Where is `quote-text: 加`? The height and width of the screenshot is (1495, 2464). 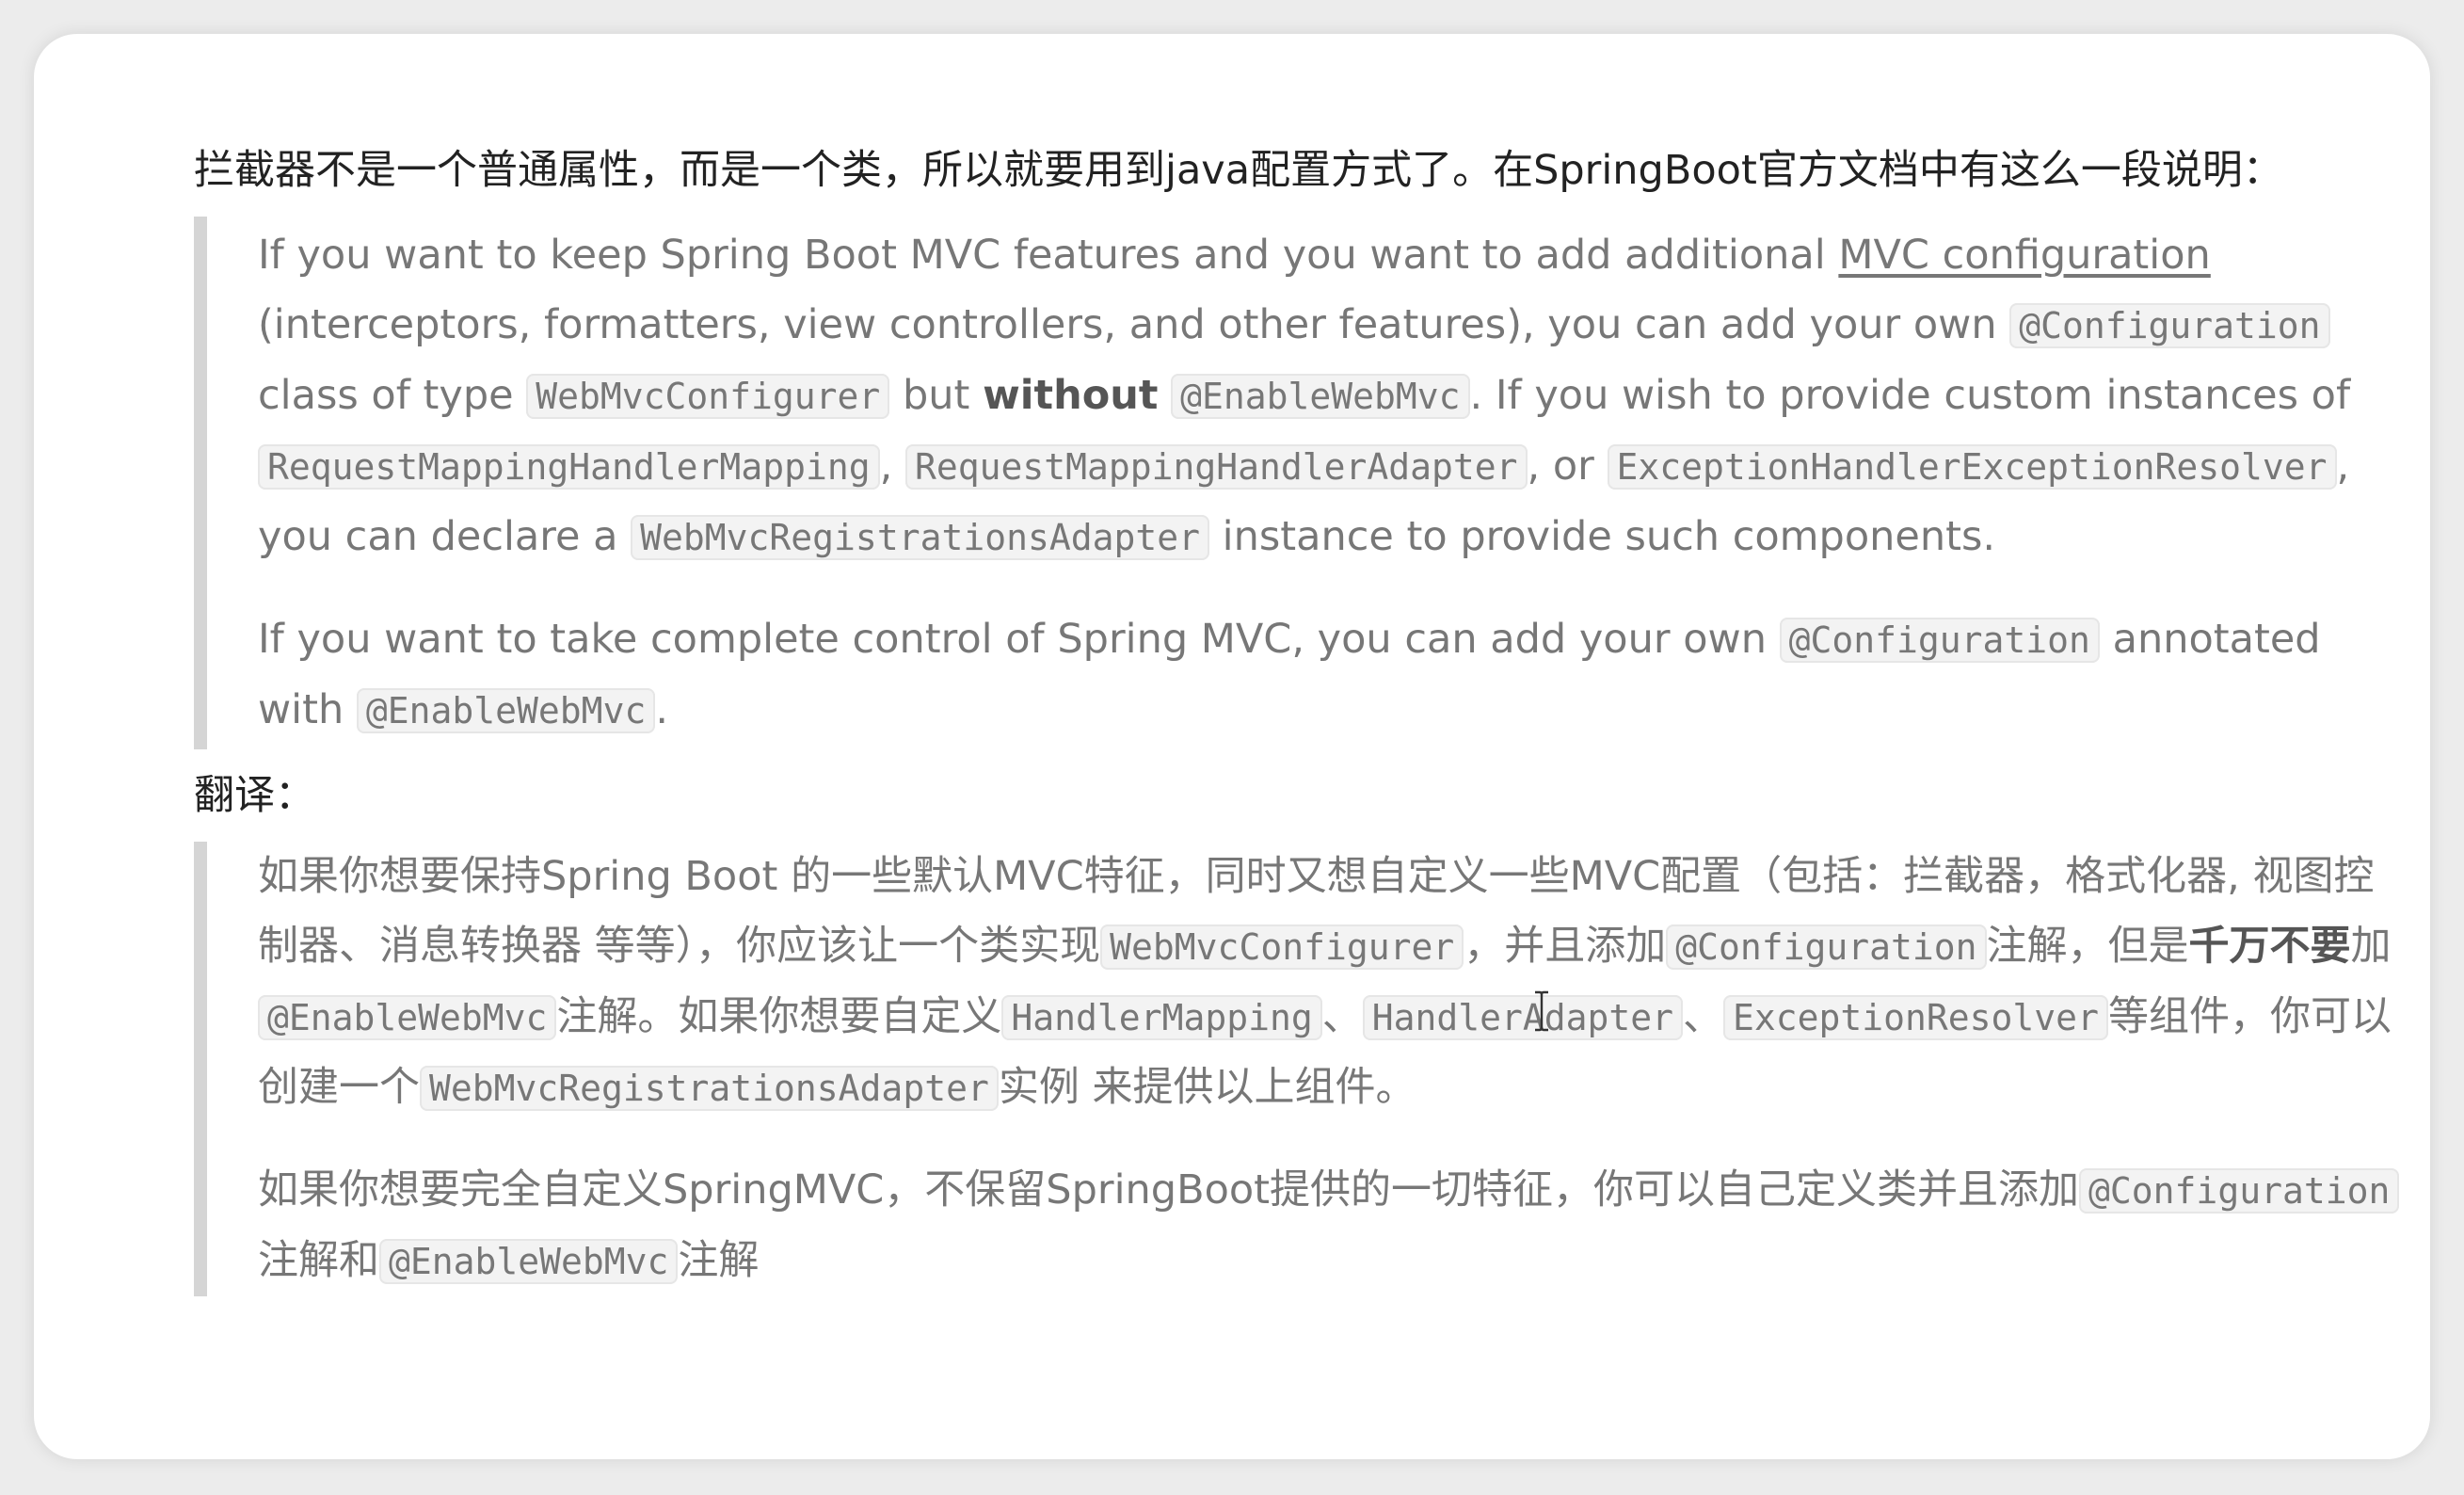 quote-text: 加 is located at coordinates (2371, 946).